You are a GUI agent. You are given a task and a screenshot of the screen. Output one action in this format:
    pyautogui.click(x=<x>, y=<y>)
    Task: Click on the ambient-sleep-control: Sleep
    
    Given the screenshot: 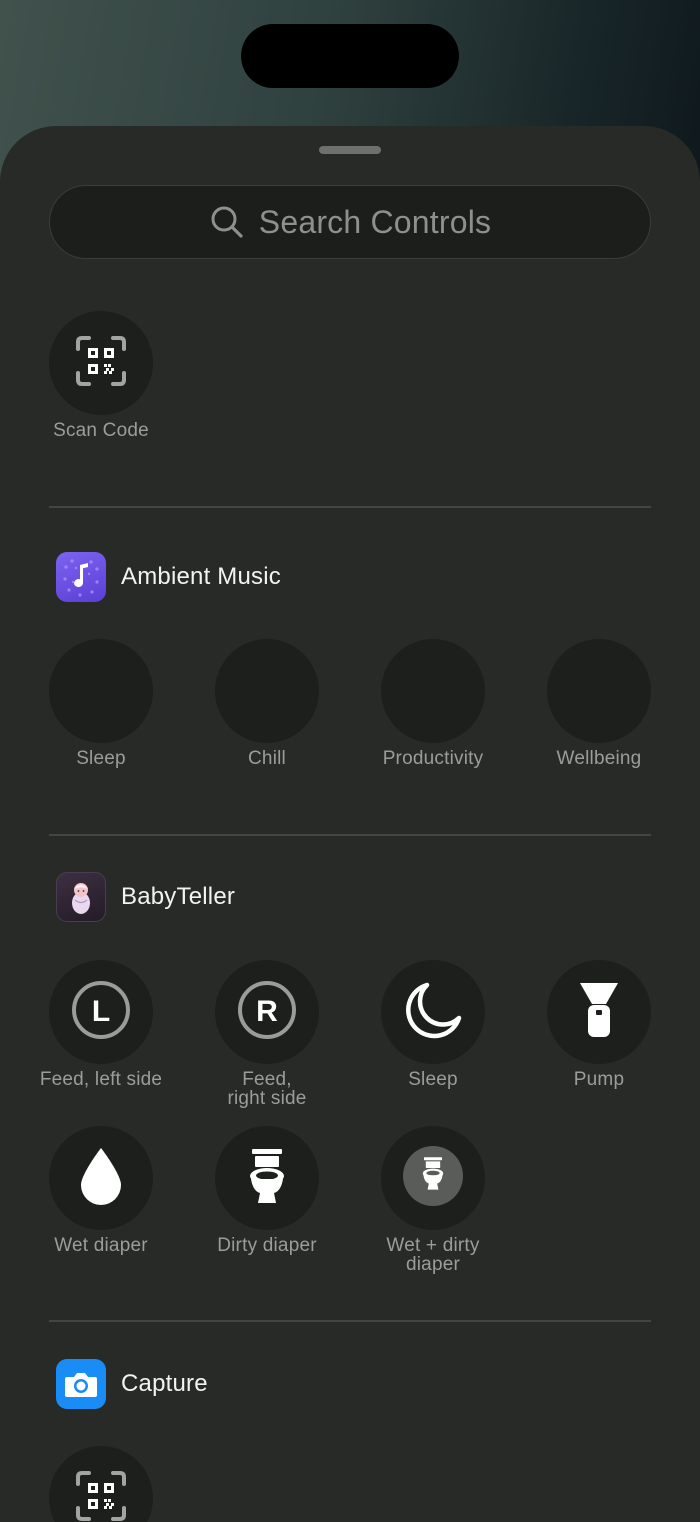 What is the action you would take?
    pyautogui.click(x=101, y=703)
    